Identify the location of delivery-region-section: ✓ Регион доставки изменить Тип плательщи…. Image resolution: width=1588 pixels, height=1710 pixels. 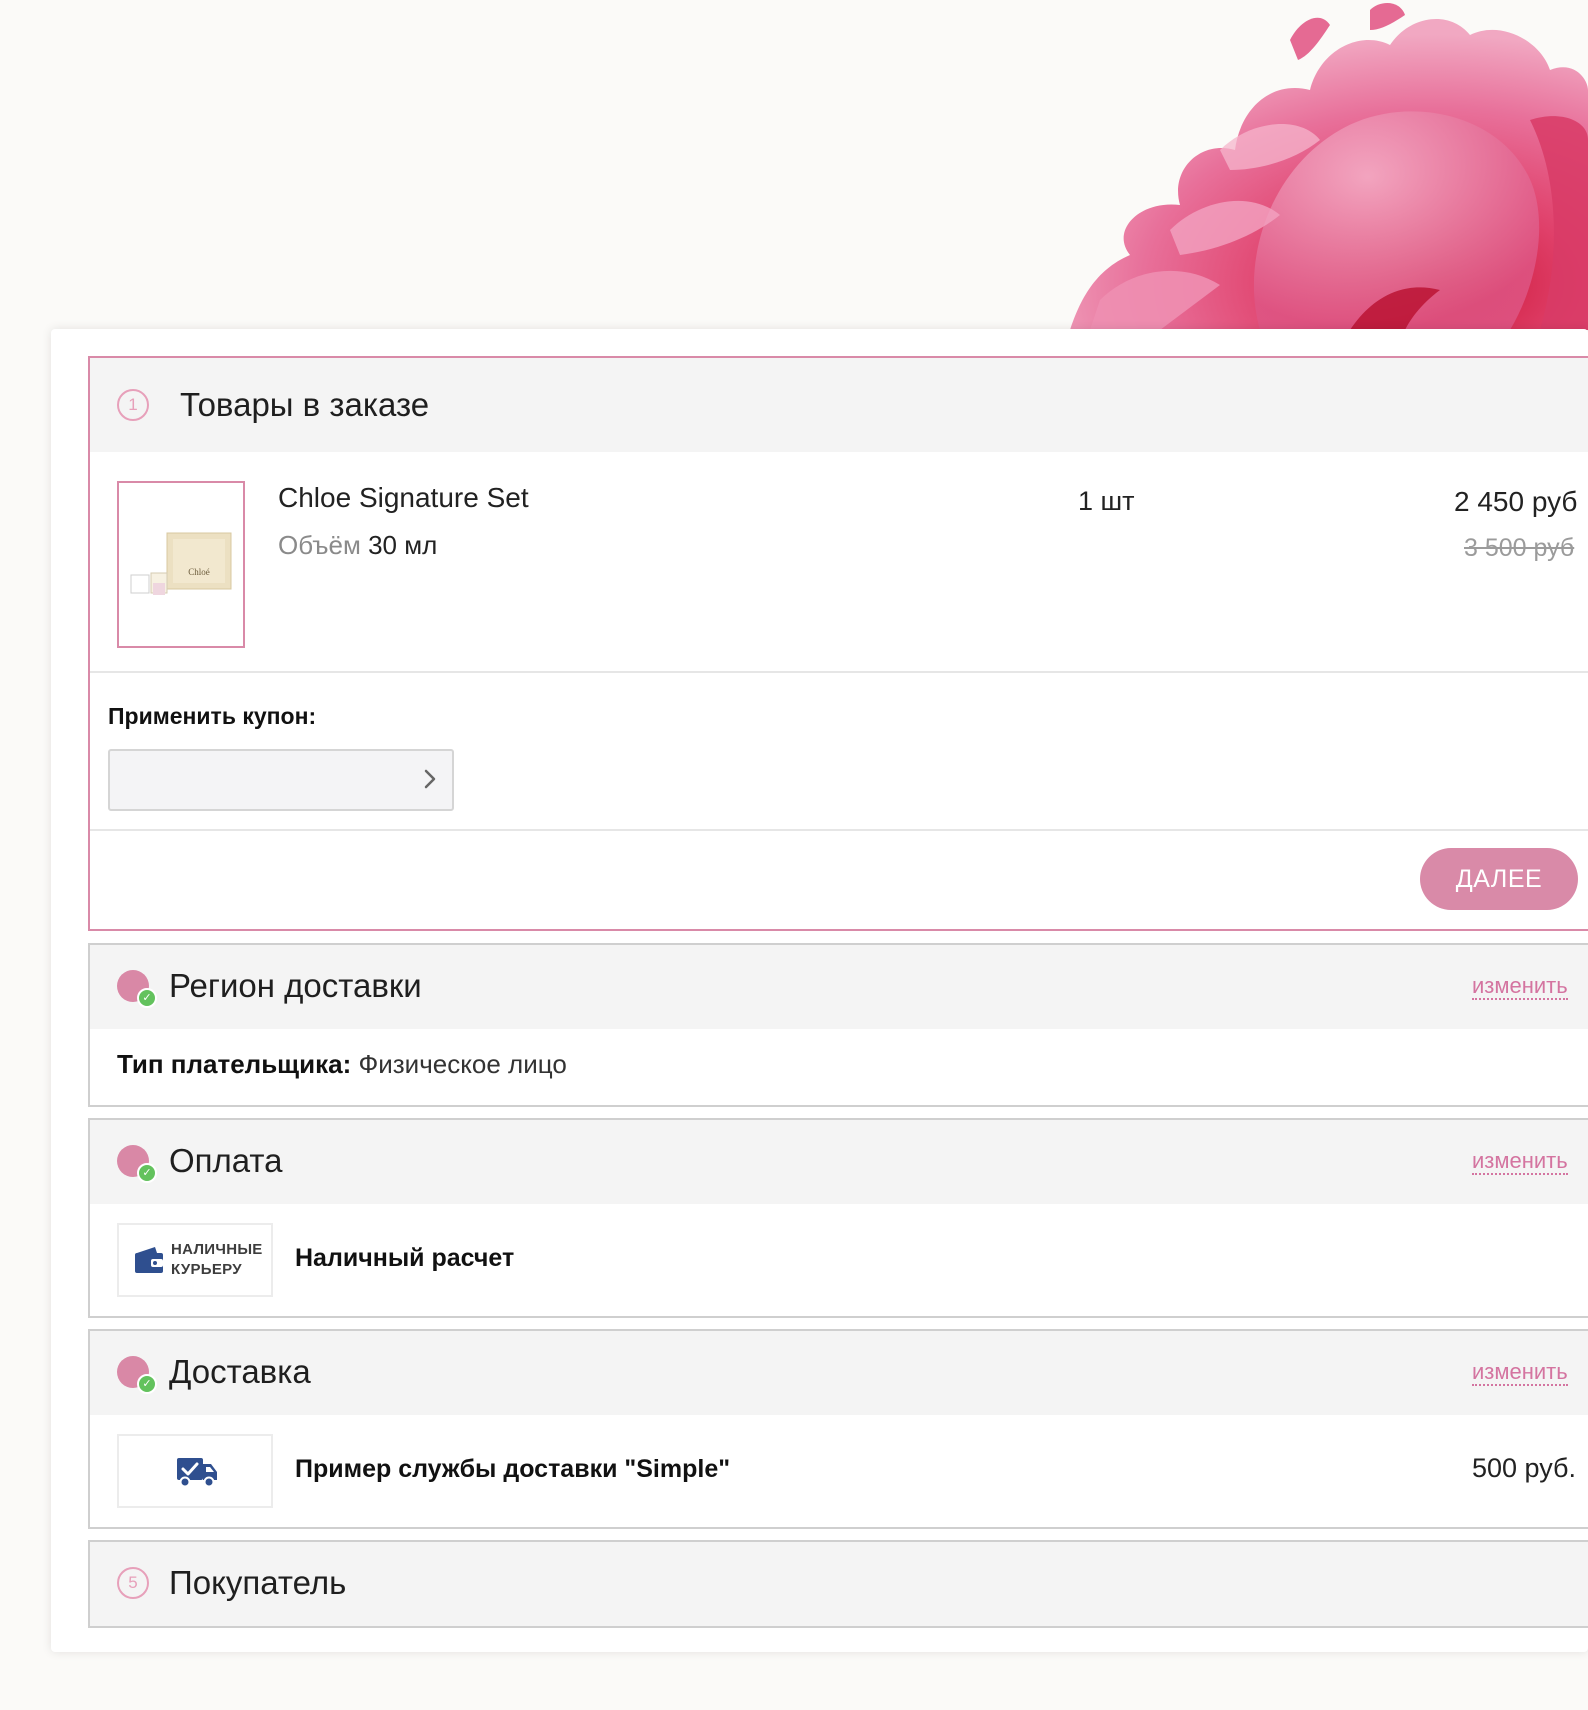
(838, 1025).